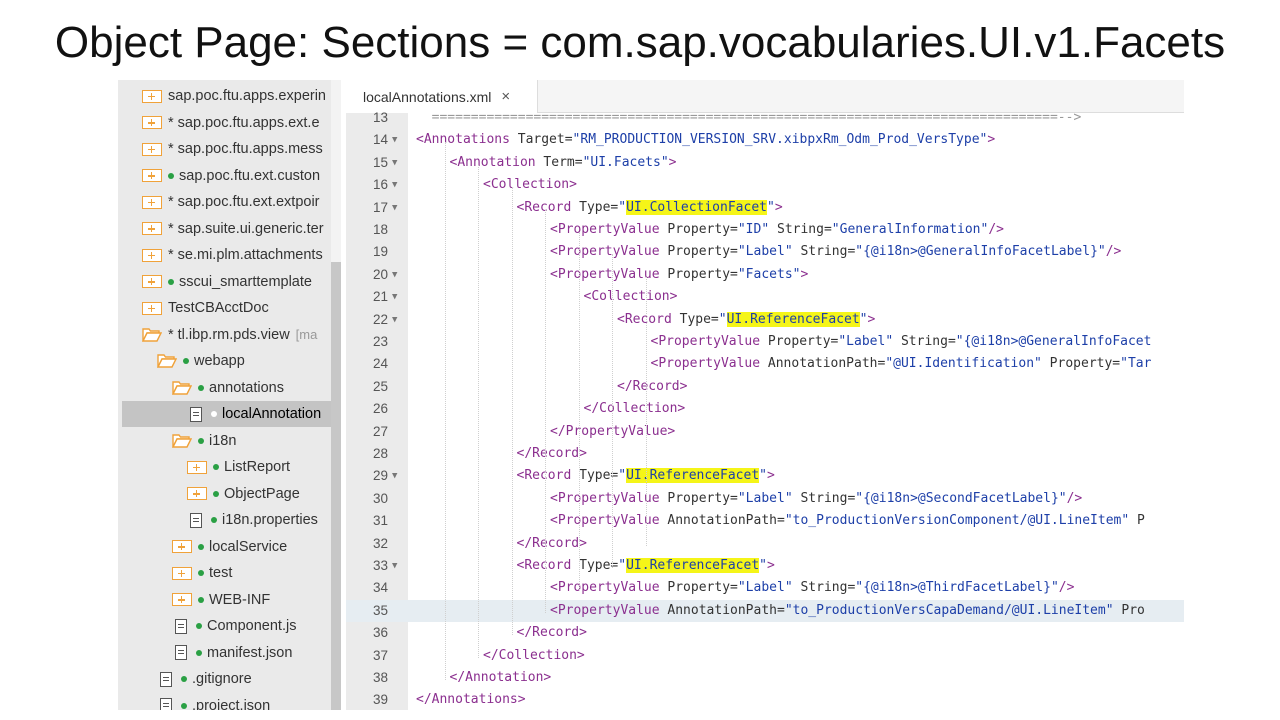  Describe the element at coordinates (224, 441) in the screenshot. I see `tree-item: i18n` at that location.